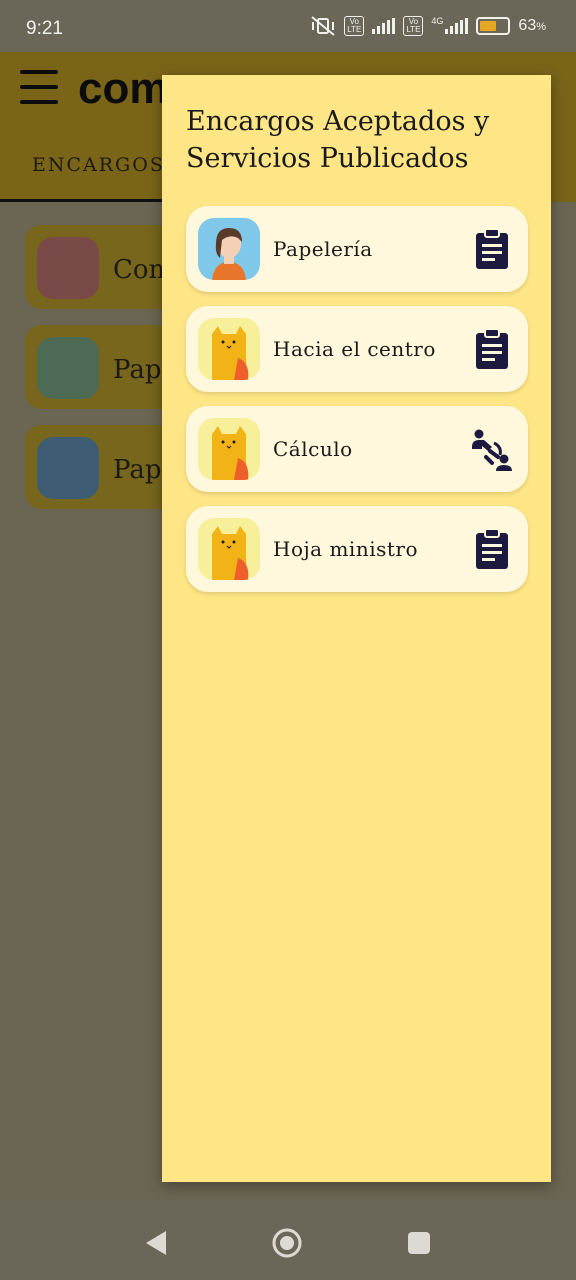 This screenshot has height=1280, width=576. What do you see at coordinates (39, 89) in the screenshot?
I see `hamburger-menu-icon` at bounding box center [39, 89].